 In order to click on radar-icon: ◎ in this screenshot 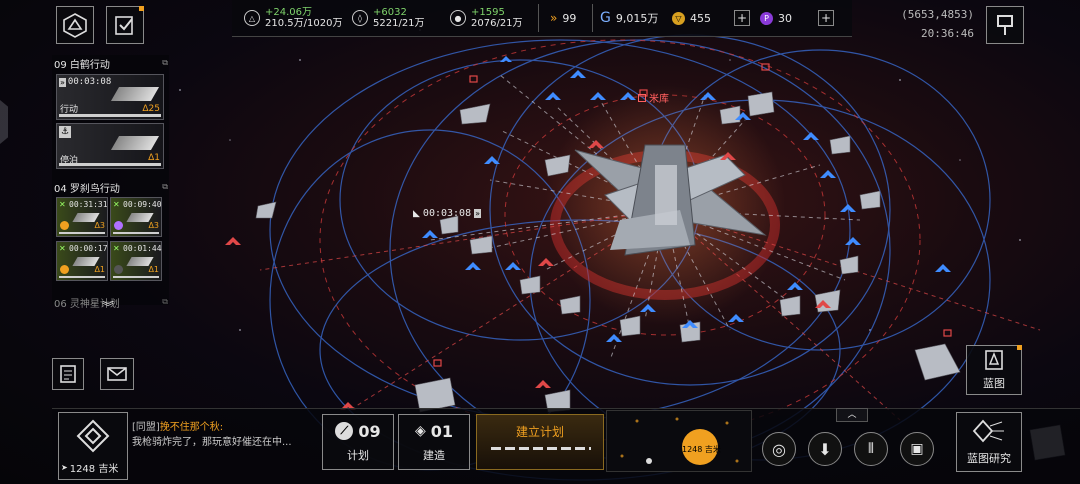, I will do `click(779, 449)`.